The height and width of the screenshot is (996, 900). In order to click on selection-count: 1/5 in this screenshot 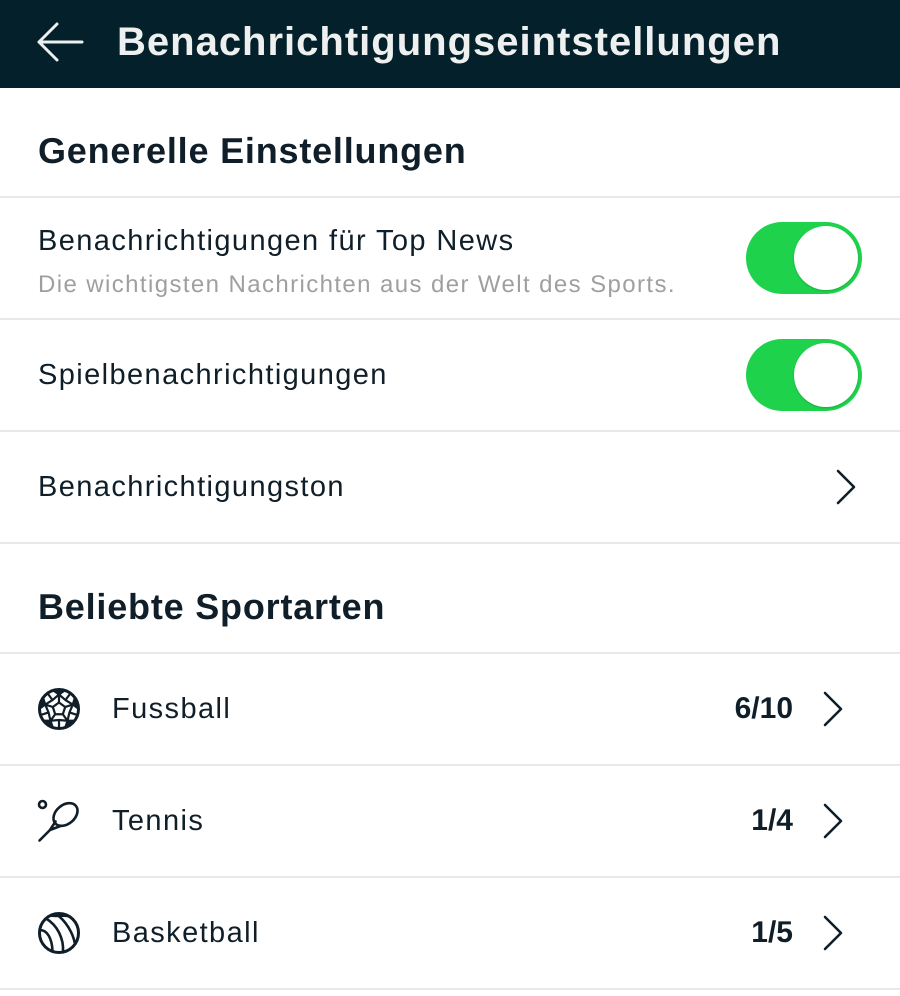, I will do `click(772, 933)`.